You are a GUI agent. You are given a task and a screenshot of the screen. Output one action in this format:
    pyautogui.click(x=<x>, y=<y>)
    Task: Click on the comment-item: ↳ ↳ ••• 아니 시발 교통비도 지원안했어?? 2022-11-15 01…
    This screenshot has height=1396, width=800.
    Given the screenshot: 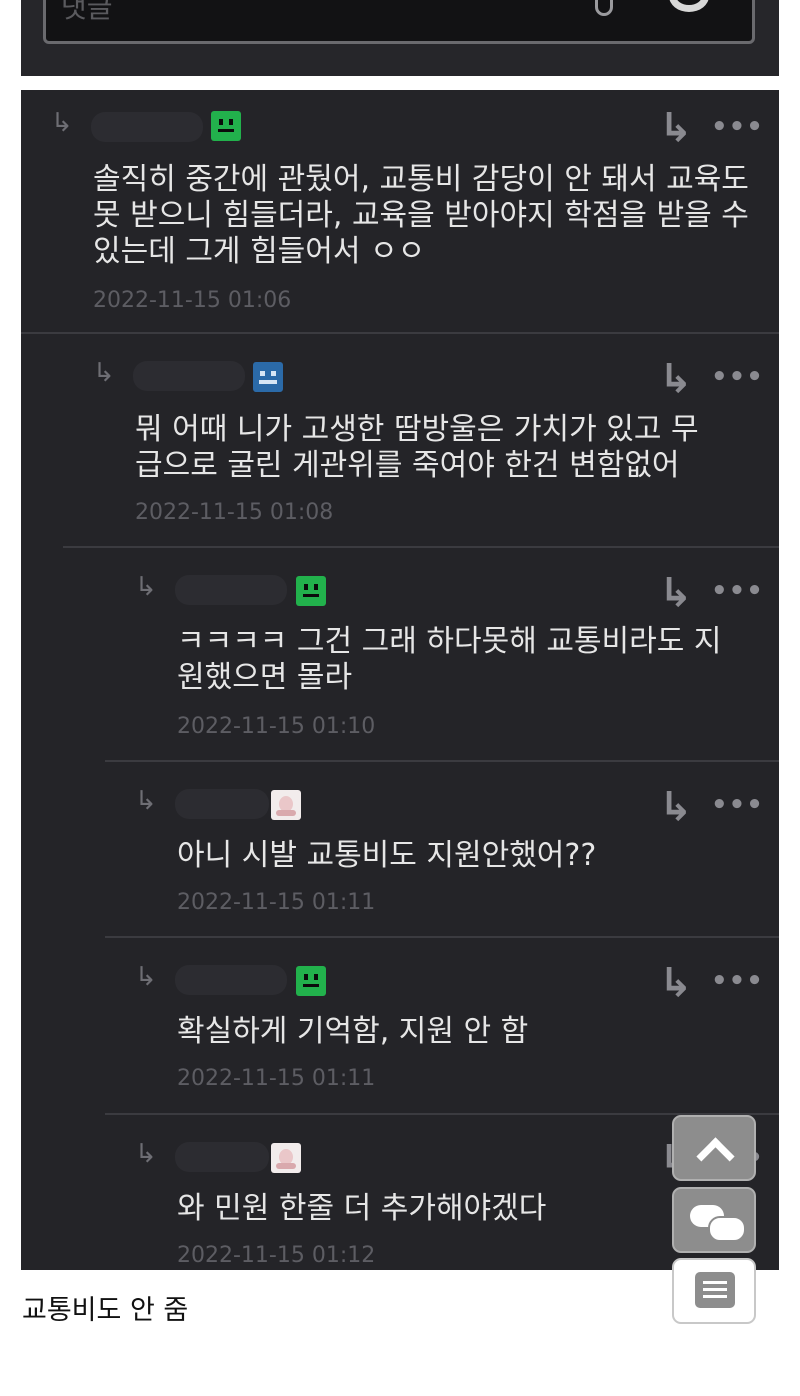 What is the action you would take?
    pyautogui.click(x=400, y=850)
    